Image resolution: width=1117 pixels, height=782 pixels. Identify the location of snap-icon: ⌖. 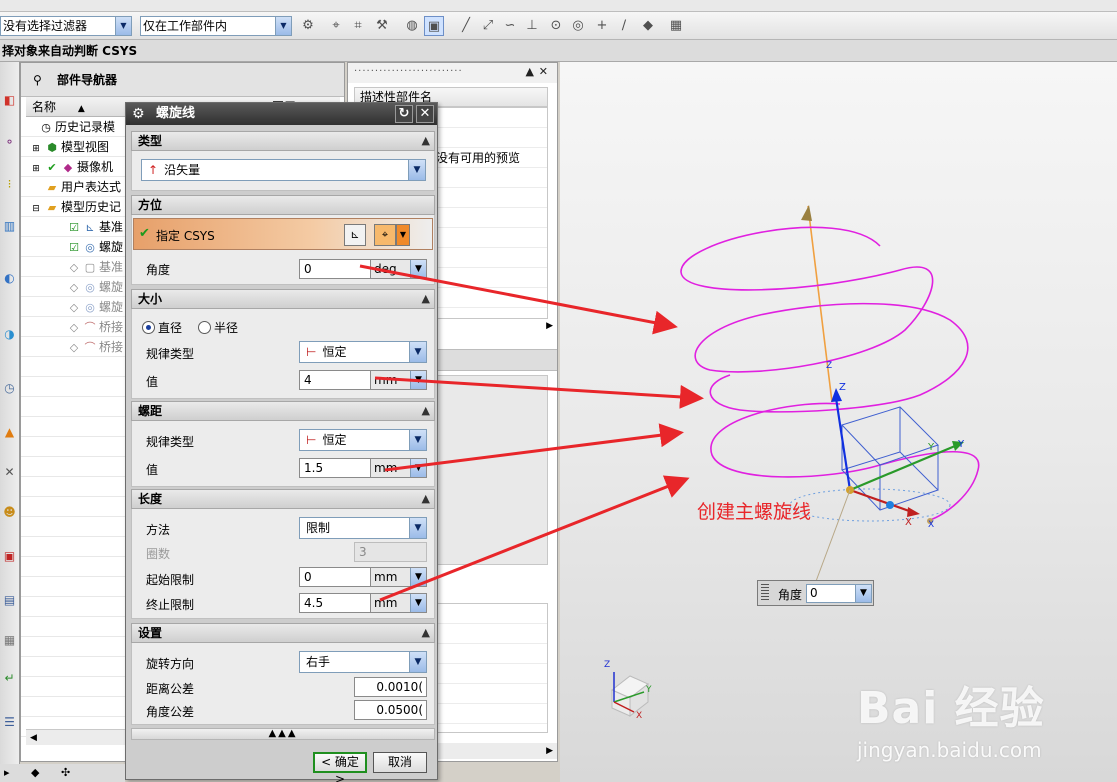
(336, 26).